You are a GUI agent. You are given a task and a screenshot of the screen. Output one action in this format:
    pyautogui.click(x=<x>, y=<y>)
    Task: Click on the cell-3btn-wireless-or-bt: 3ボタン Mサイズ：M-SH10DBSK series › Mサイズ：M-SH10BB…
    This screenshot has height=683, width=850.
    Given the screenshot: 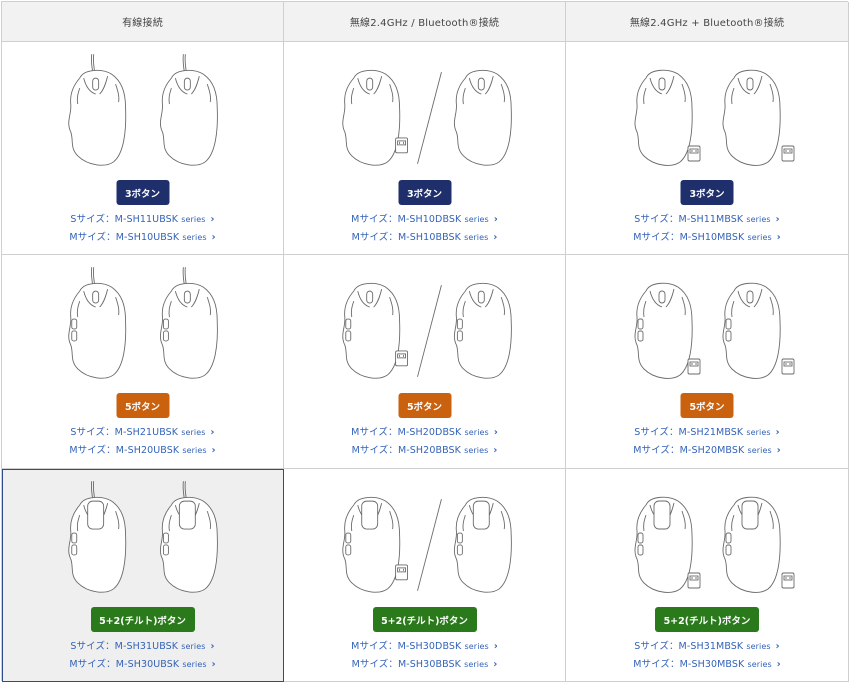 What is the action you would take?
    pyautogui.click(x=425, y=148)
    